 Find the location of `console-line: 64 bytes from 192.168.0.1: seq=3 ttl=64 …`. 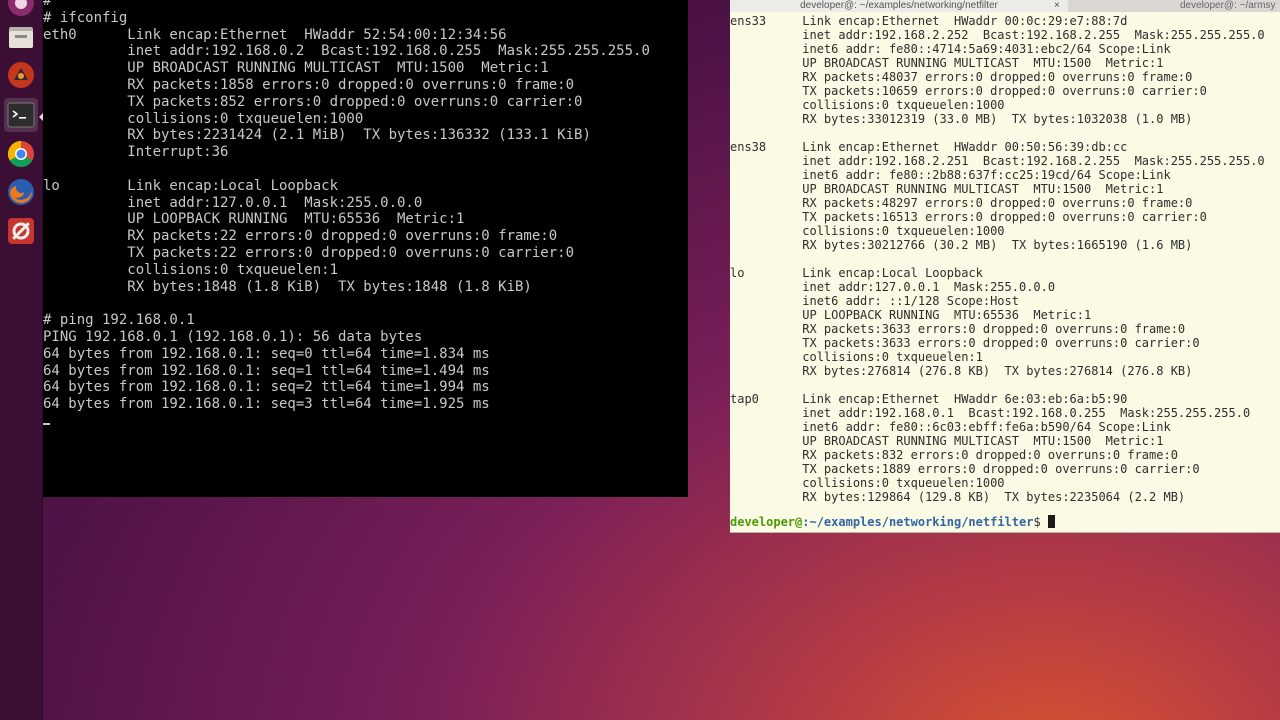

console-line: 64 bytes from 192.168.0.1: seq=3 ttl=64 … is located at coordinates (266, 404).